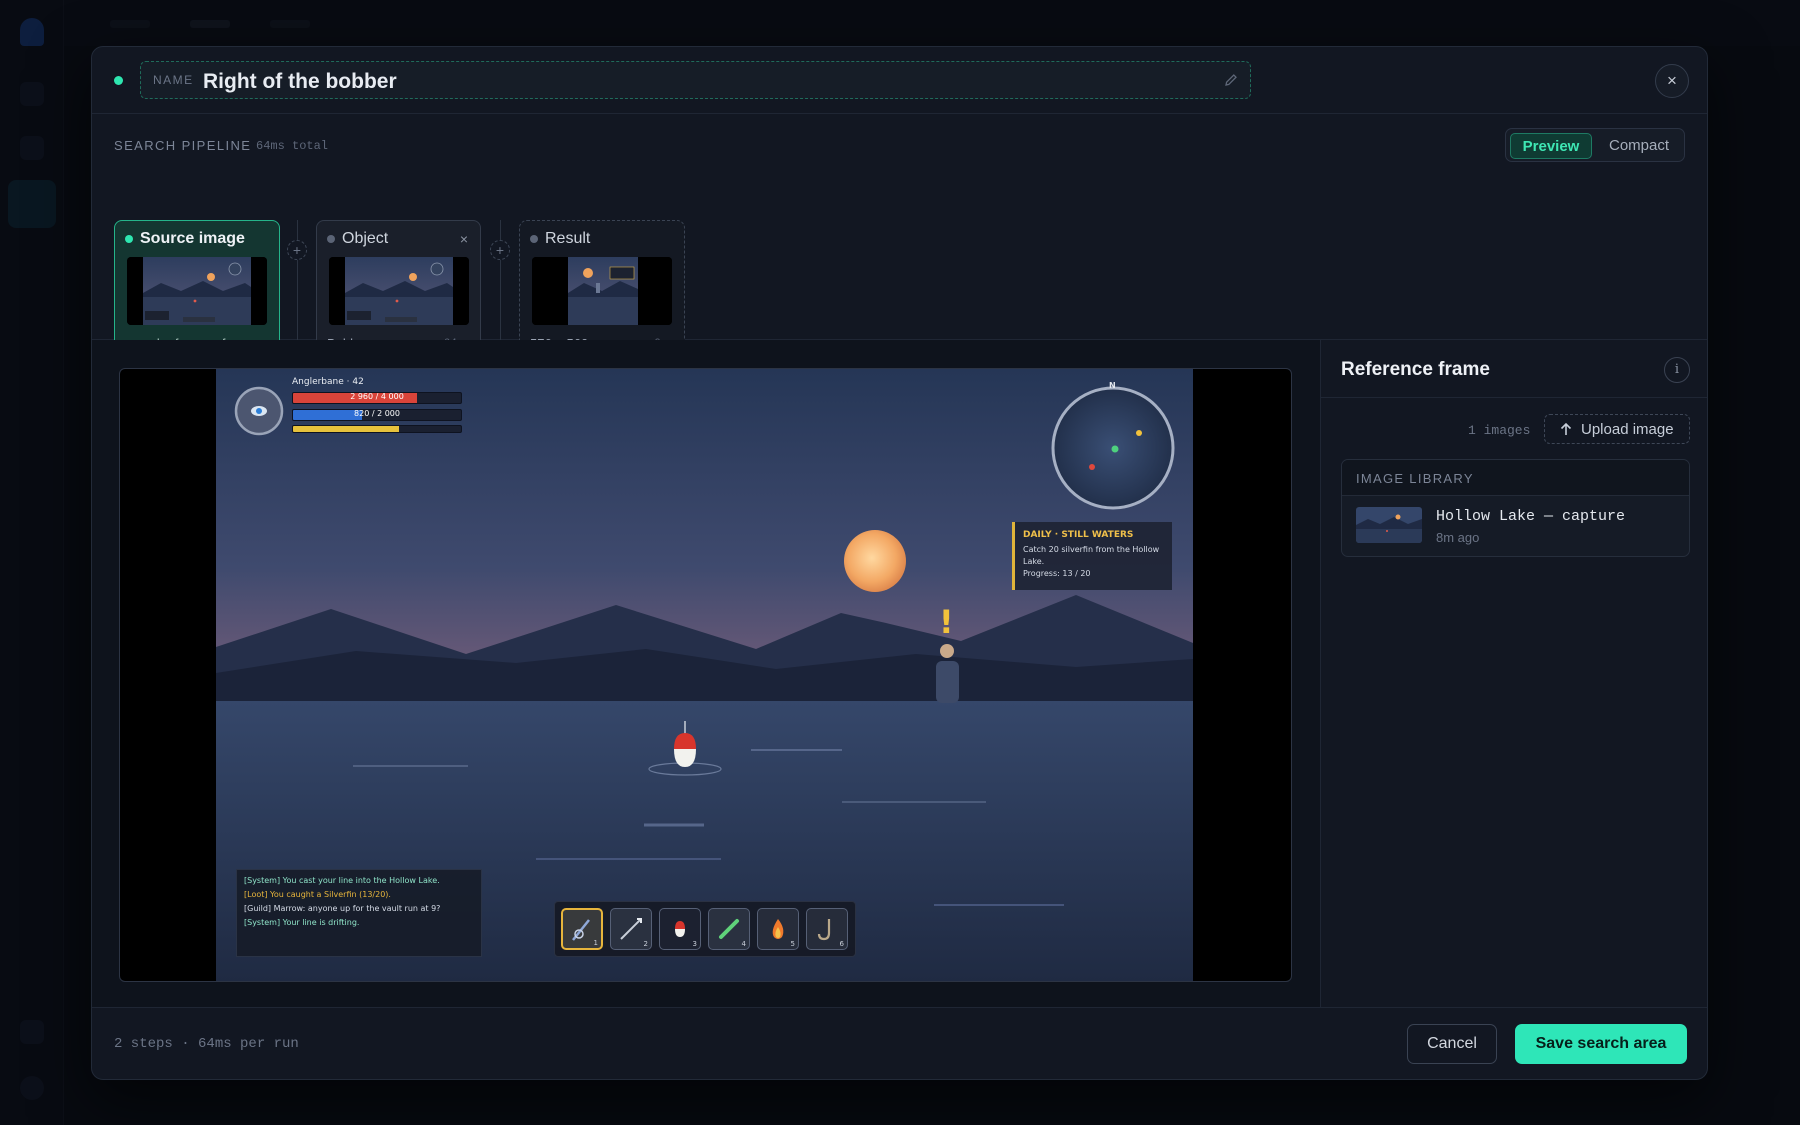  Describe the element at coordinates (1566, 428) in the screenshot. I see `upload-arrow-icon` at that location.